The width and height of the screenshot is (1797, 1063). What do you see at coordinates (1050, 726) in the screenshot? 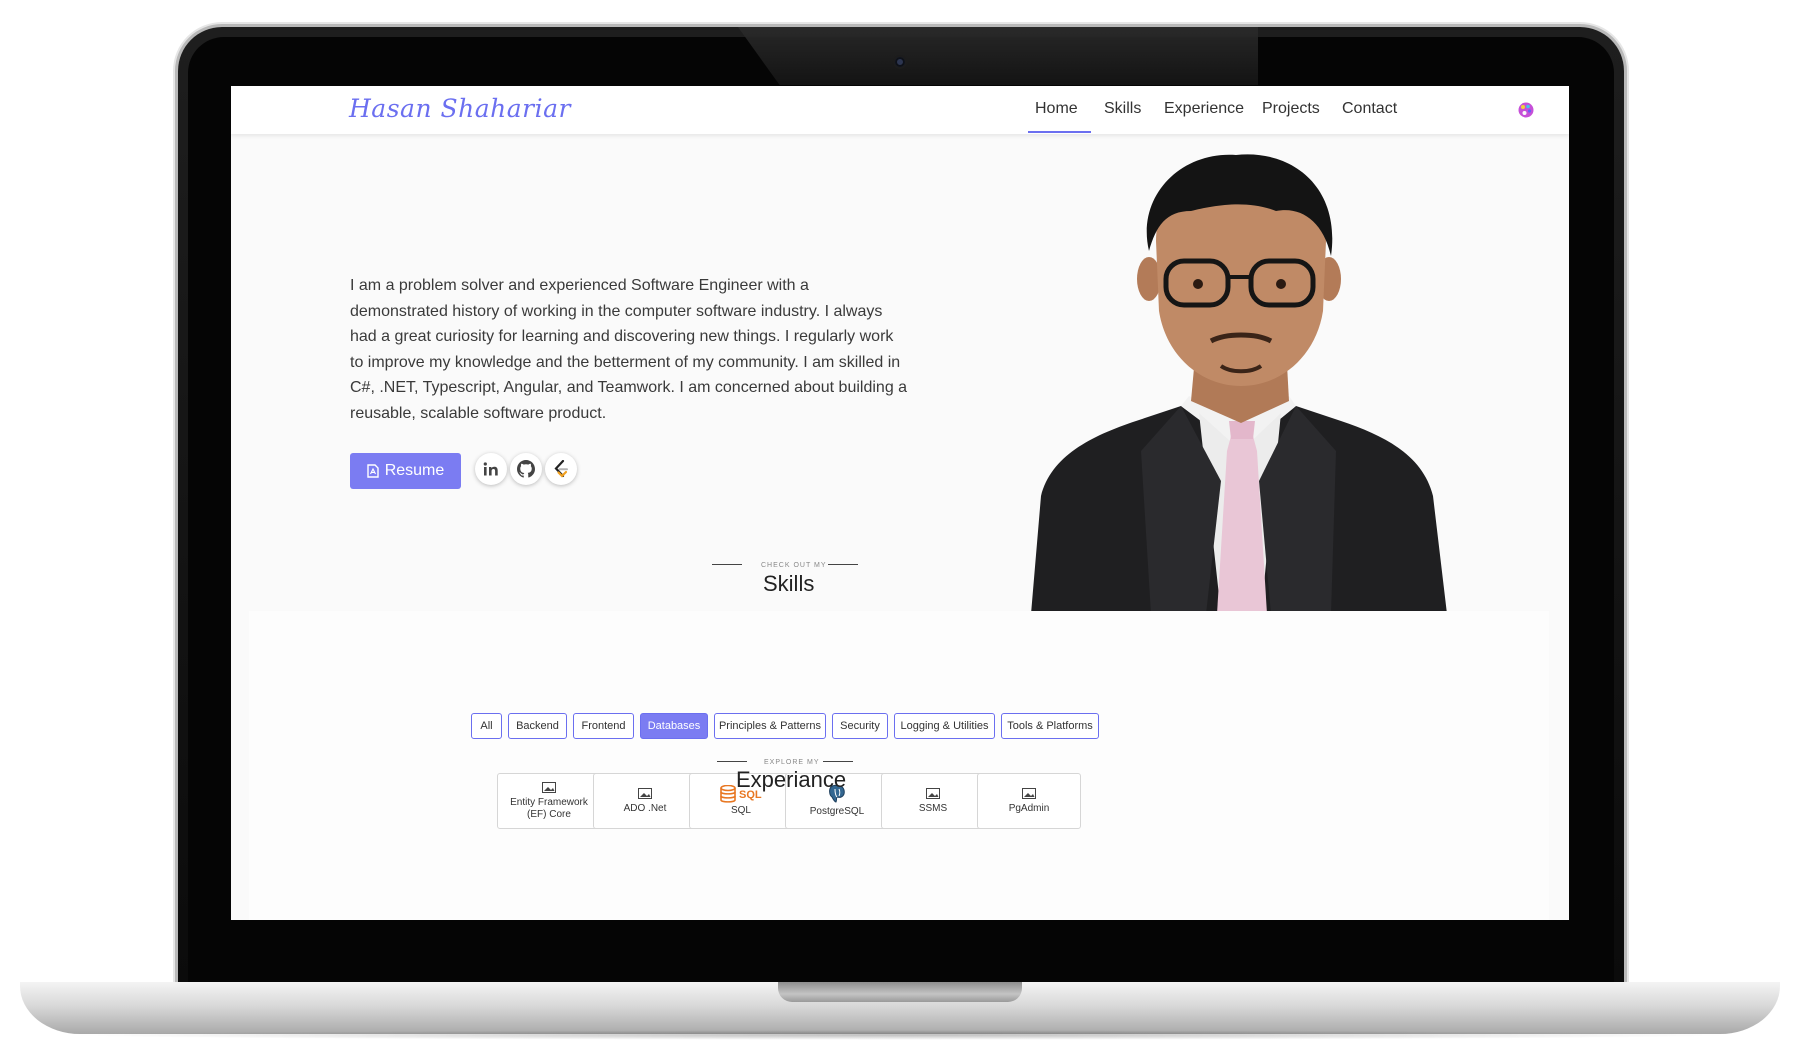
I see `filter-tools-platforms: Tools & Platforms` at bounding box center [1050, 726].